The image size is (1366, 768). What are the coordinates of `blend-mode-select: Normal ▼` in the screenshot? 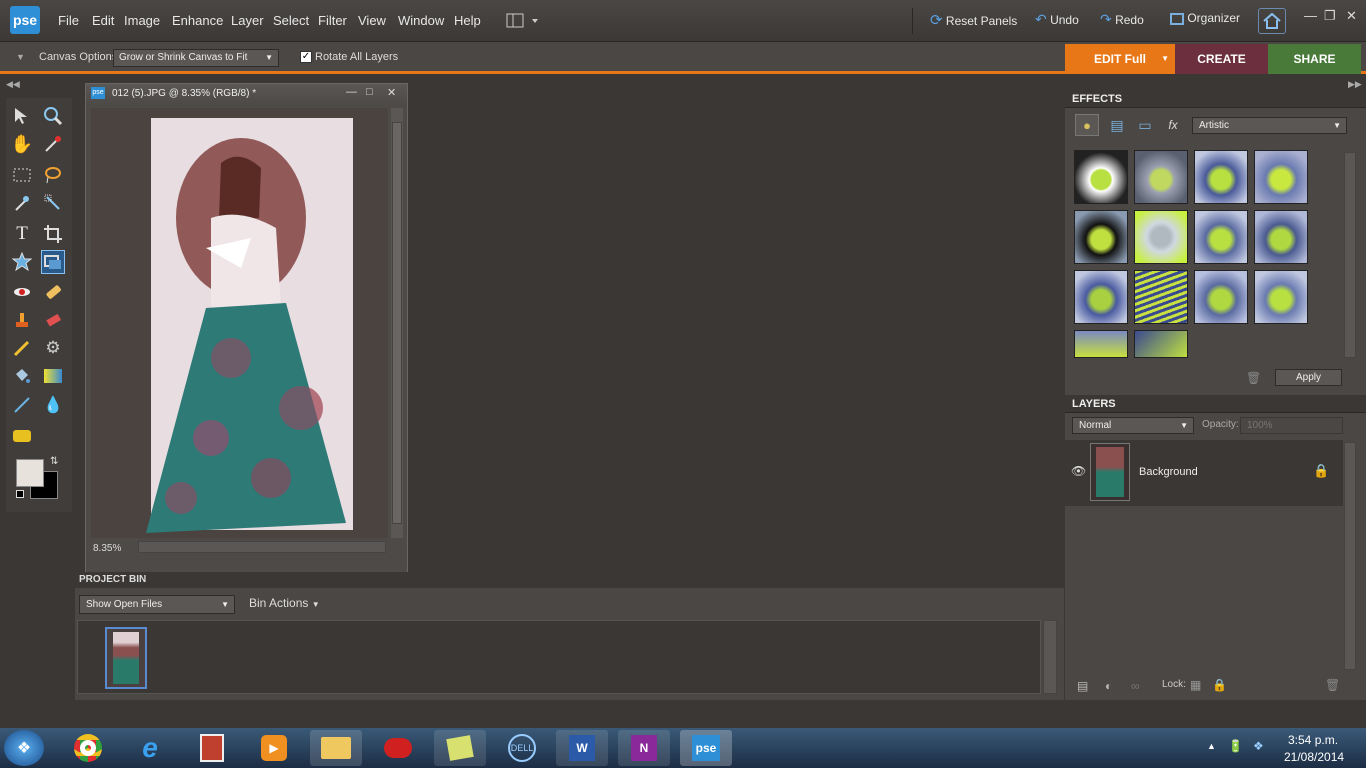 It's located at (1133, 425).